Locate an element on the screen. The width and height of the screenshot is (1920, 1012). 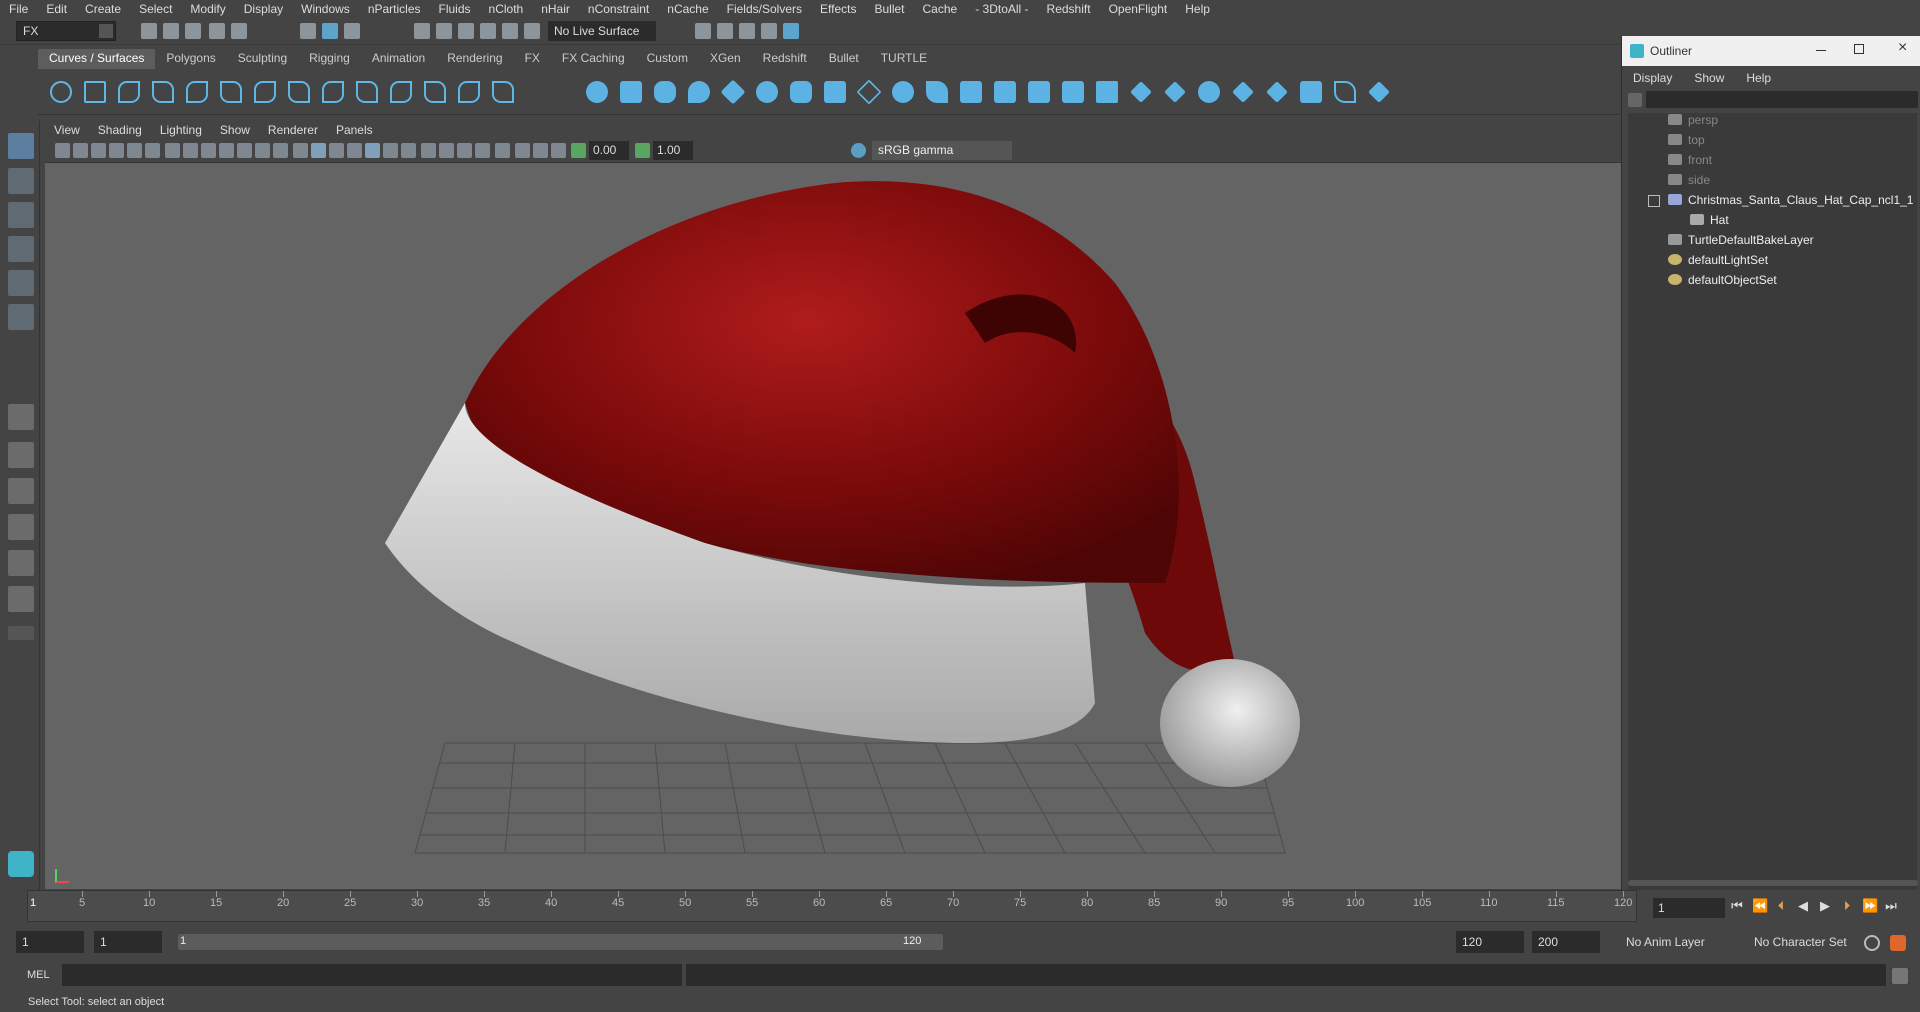
menu-nparticles: nParticles is located at coordinates (394, 9).